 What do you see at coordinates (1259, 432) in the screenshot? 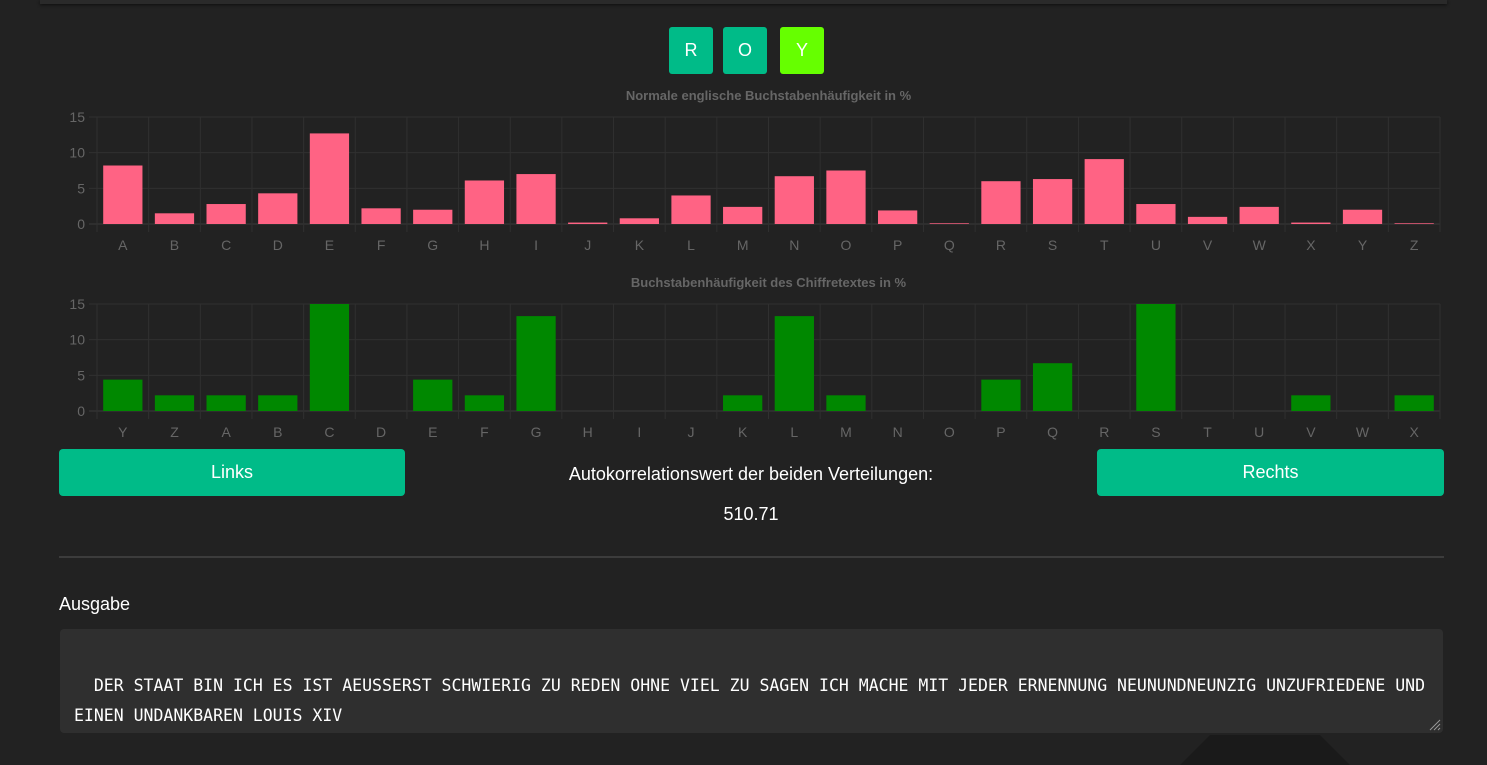
I see `x-tick-label: U` at bounding box center [1259, 432].